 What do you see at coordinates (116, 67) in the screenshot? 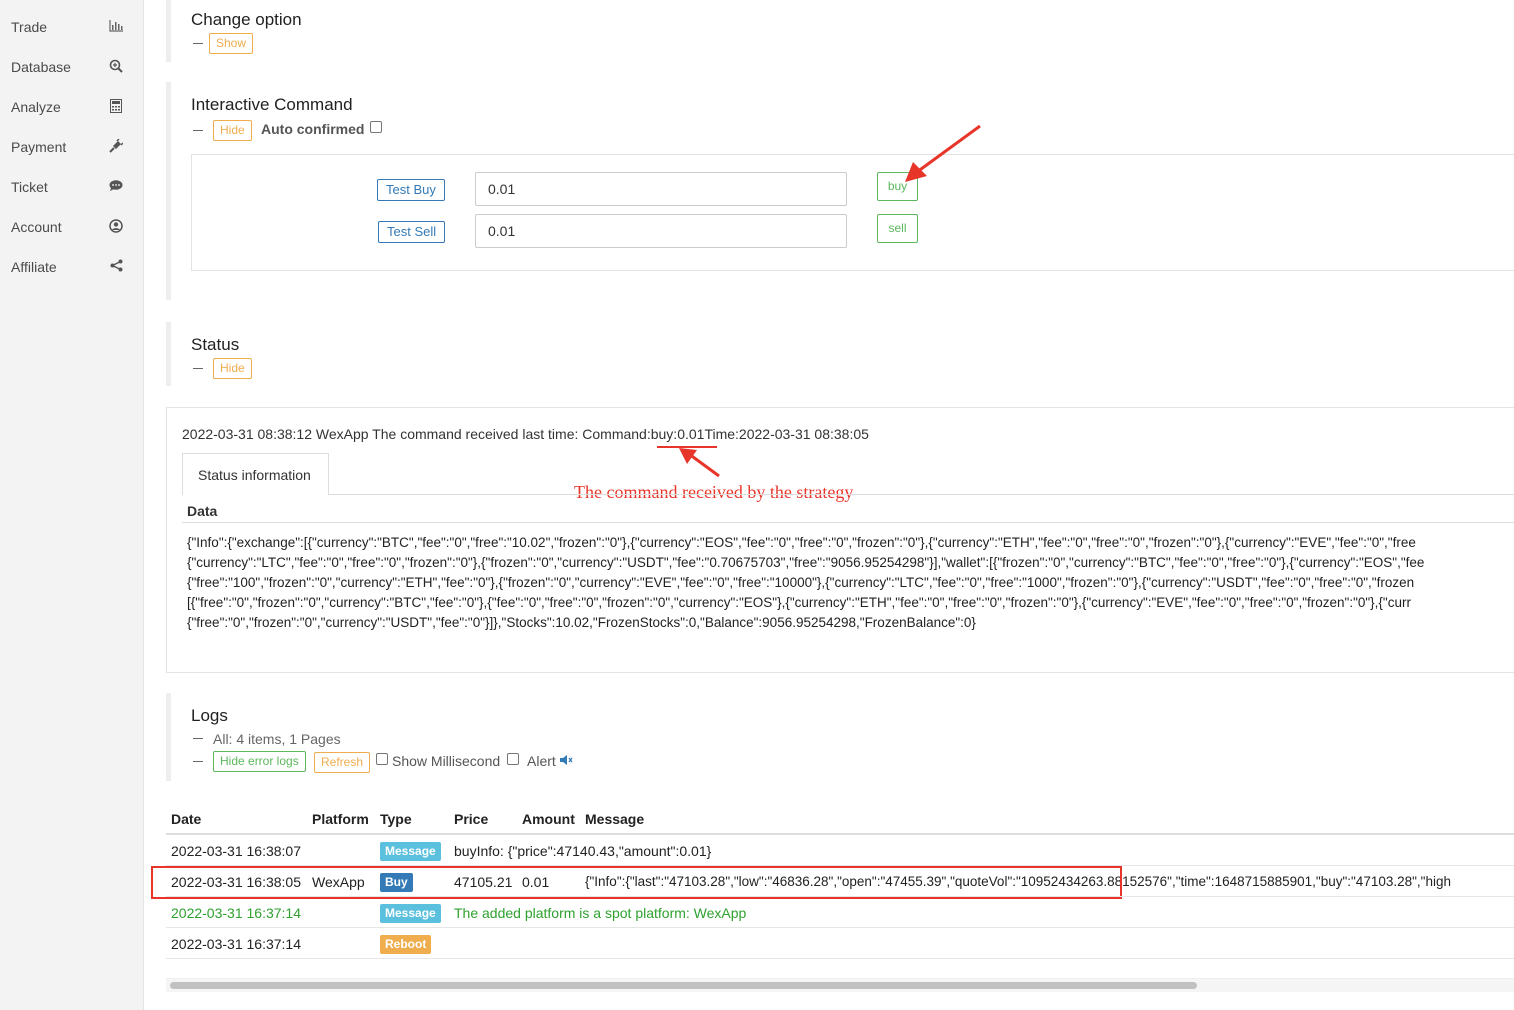
I see `zoom-in-icon` at bounding box center [116, 67].